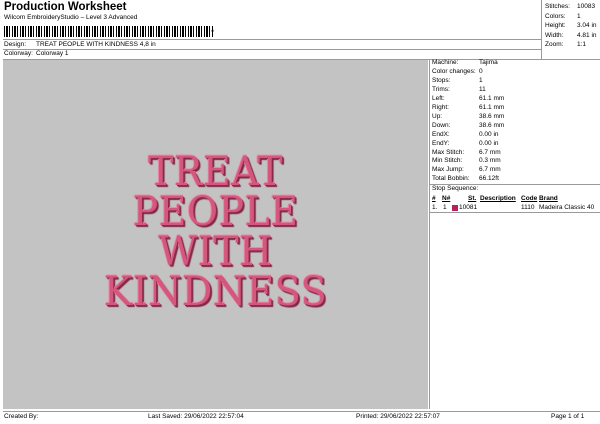 The height and width of the screenshot is (424, 600). Describe the element at coordinates (451, 179) in the screenshot. I see `prop-label: Total Bobbin:` at that location.